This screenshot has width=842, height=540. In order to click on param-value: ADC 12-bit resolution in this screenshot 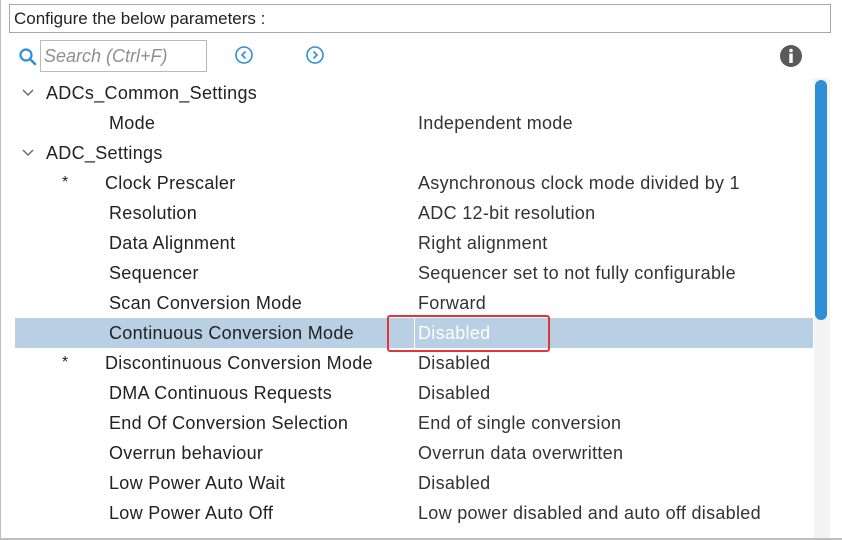, I will do `click(506, 213)`.